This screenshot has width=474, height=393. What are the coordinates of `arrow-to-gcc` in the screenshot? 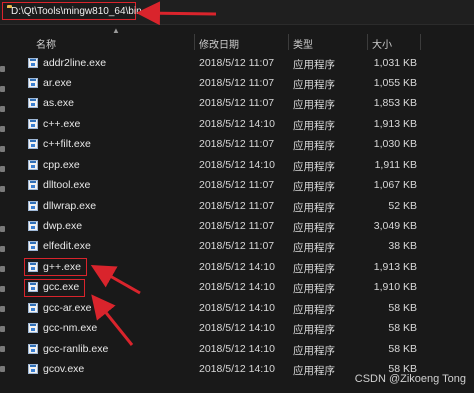 It's located at (112, 320).